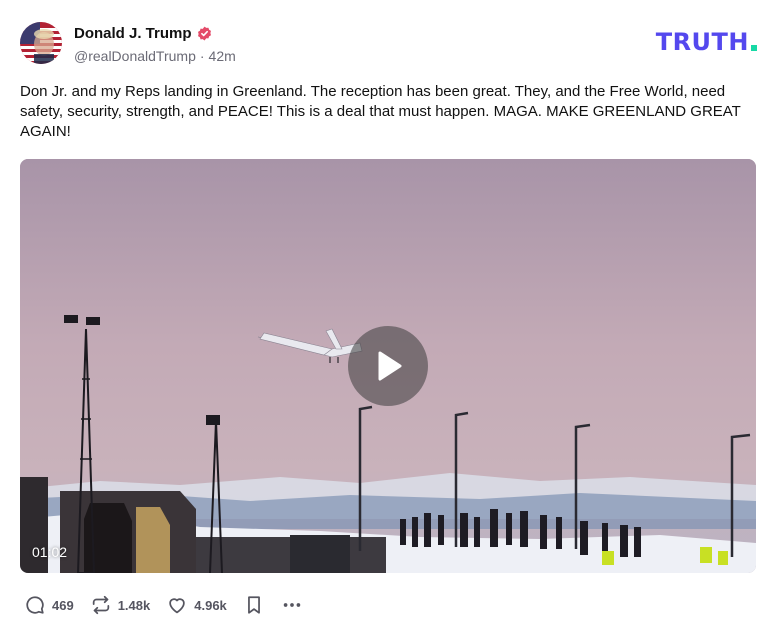 The width and height of the screenshot is (777, 635). I want to click on author-display-name: Donald J. Trump, so click(133, 33).